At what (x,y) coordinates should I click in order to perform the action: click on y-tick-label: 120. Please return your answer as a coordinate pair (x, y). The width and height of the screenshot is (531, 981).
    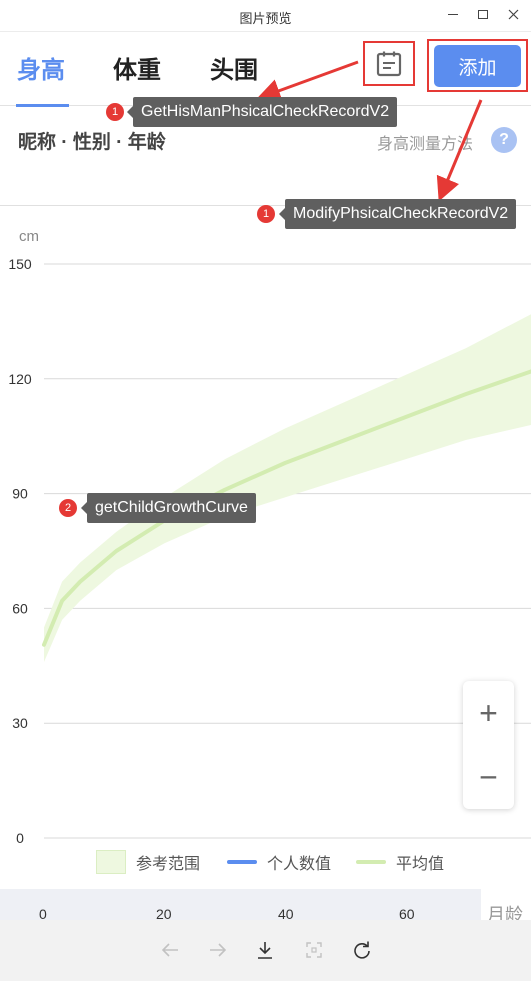
    Looking at the image, I should click on (20, 379).